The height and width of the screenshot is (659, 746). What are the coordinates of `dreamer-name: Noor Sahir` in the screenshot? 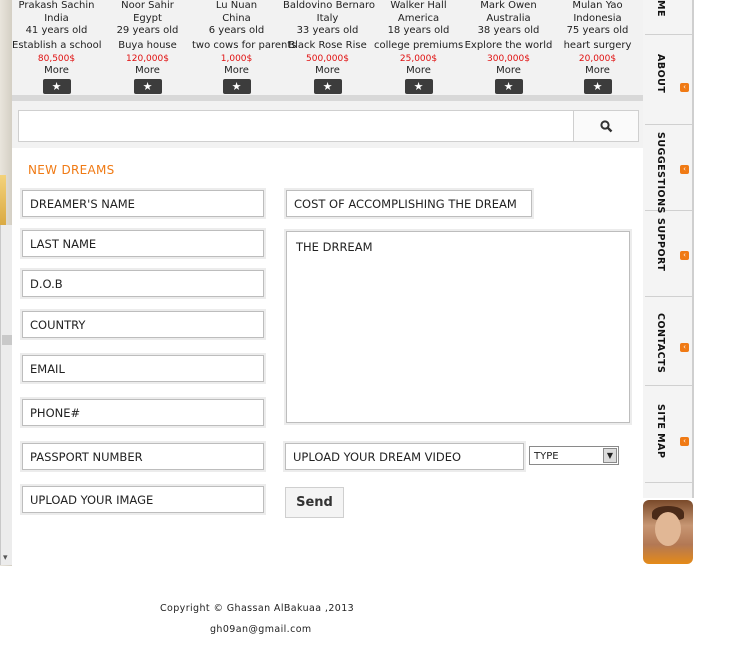 It's located at (147, 5).